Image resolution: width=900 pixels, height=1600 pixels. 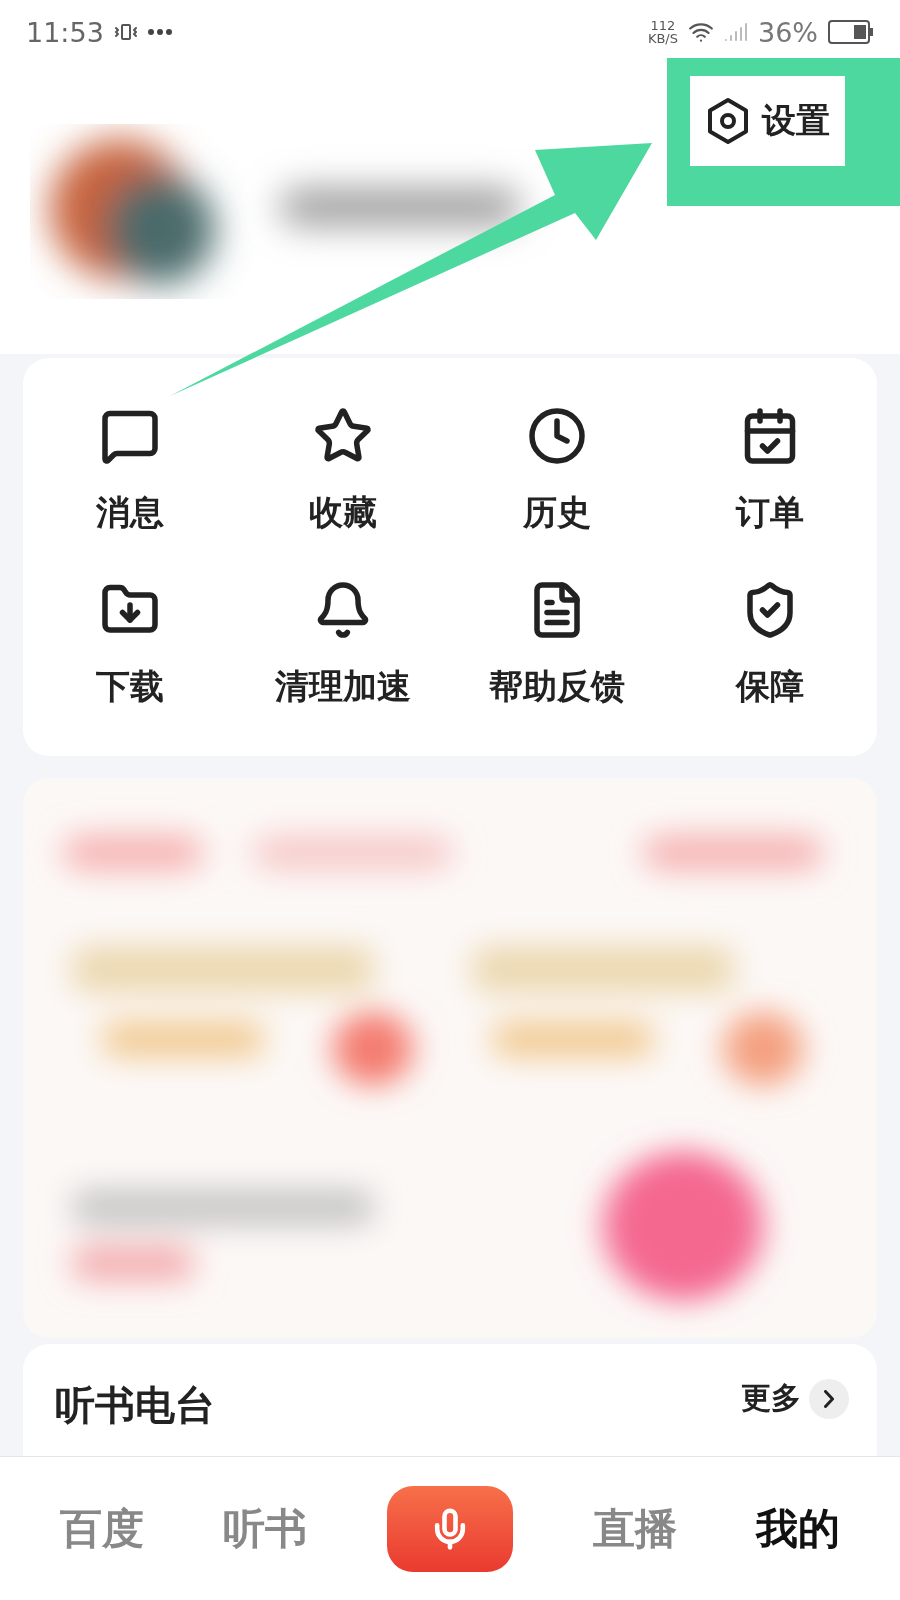 I want to click on history-icon, so click(x=556, y=436).